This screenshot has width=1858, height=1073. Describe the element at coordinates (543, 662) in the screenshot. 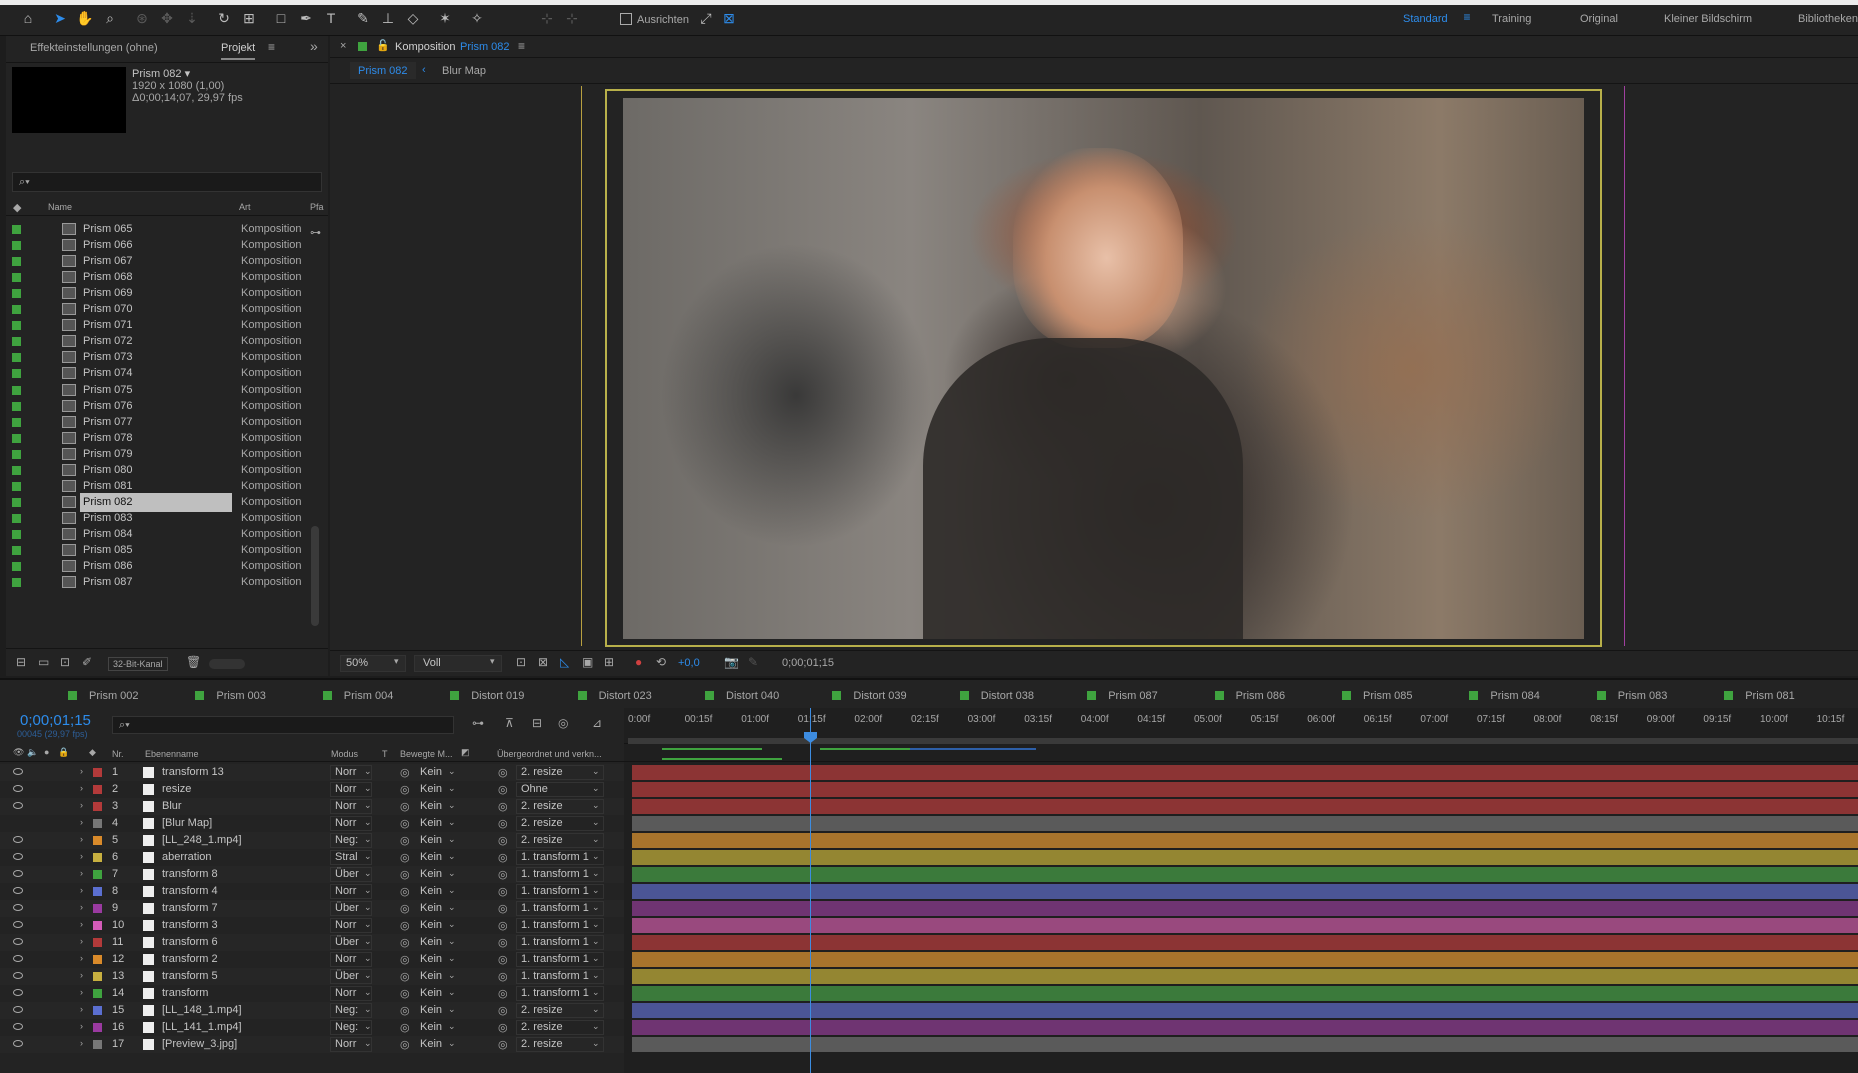

I see `transparency-grid-icon: ⊠` at that location.